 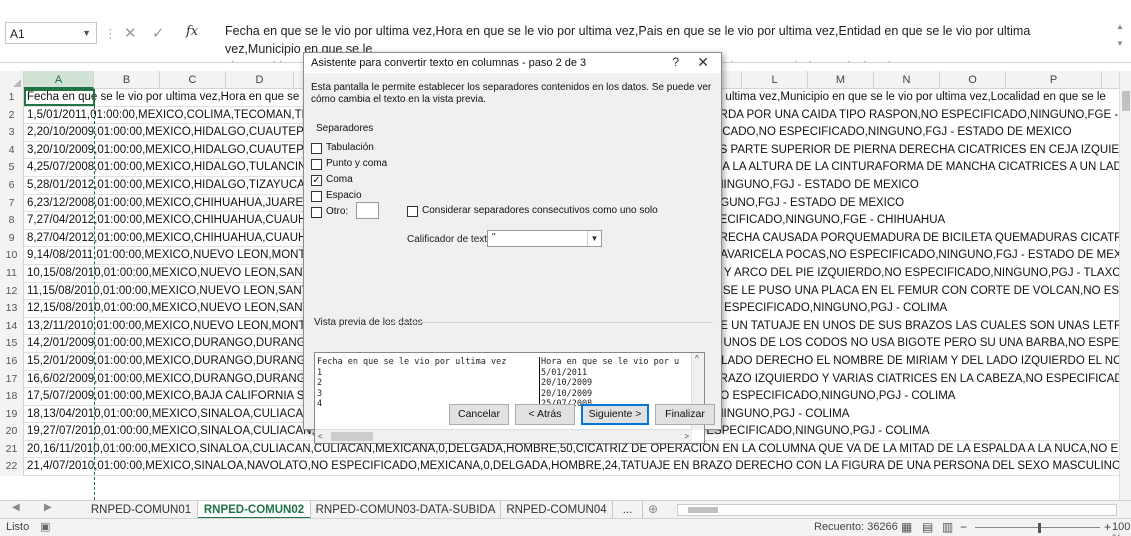 What do you see at coordinates (963, 527) in the screenshot?
I see `zoom-out-icon: −` at bounding box center [963, 527].